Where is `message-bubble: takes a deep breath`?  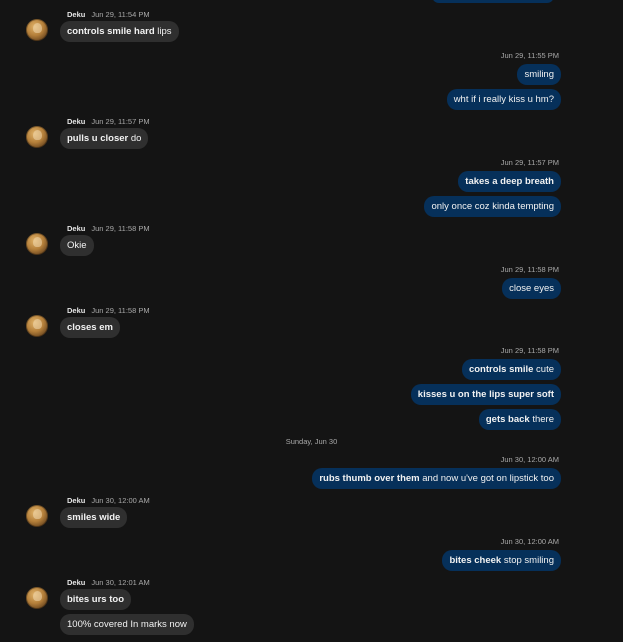 message-bubble: takes a deep breath is located at coordinates (509, 181).